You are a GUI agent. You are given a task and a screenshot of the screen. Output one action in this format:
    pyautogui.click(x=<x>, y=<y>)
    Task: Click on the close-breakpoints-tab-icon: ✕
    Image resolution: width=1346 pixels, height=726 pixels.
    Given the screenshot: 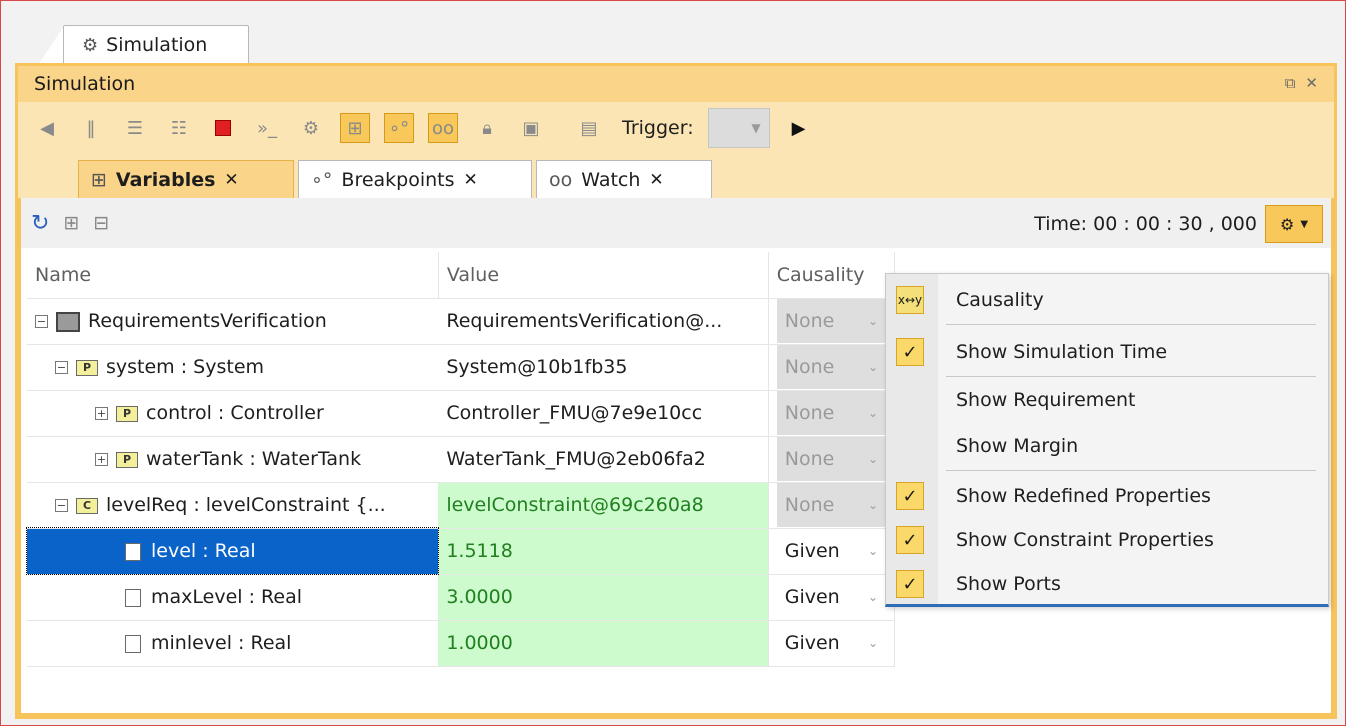 What is the action you would take?
    pyautogui.click(x=471, y=180)
    